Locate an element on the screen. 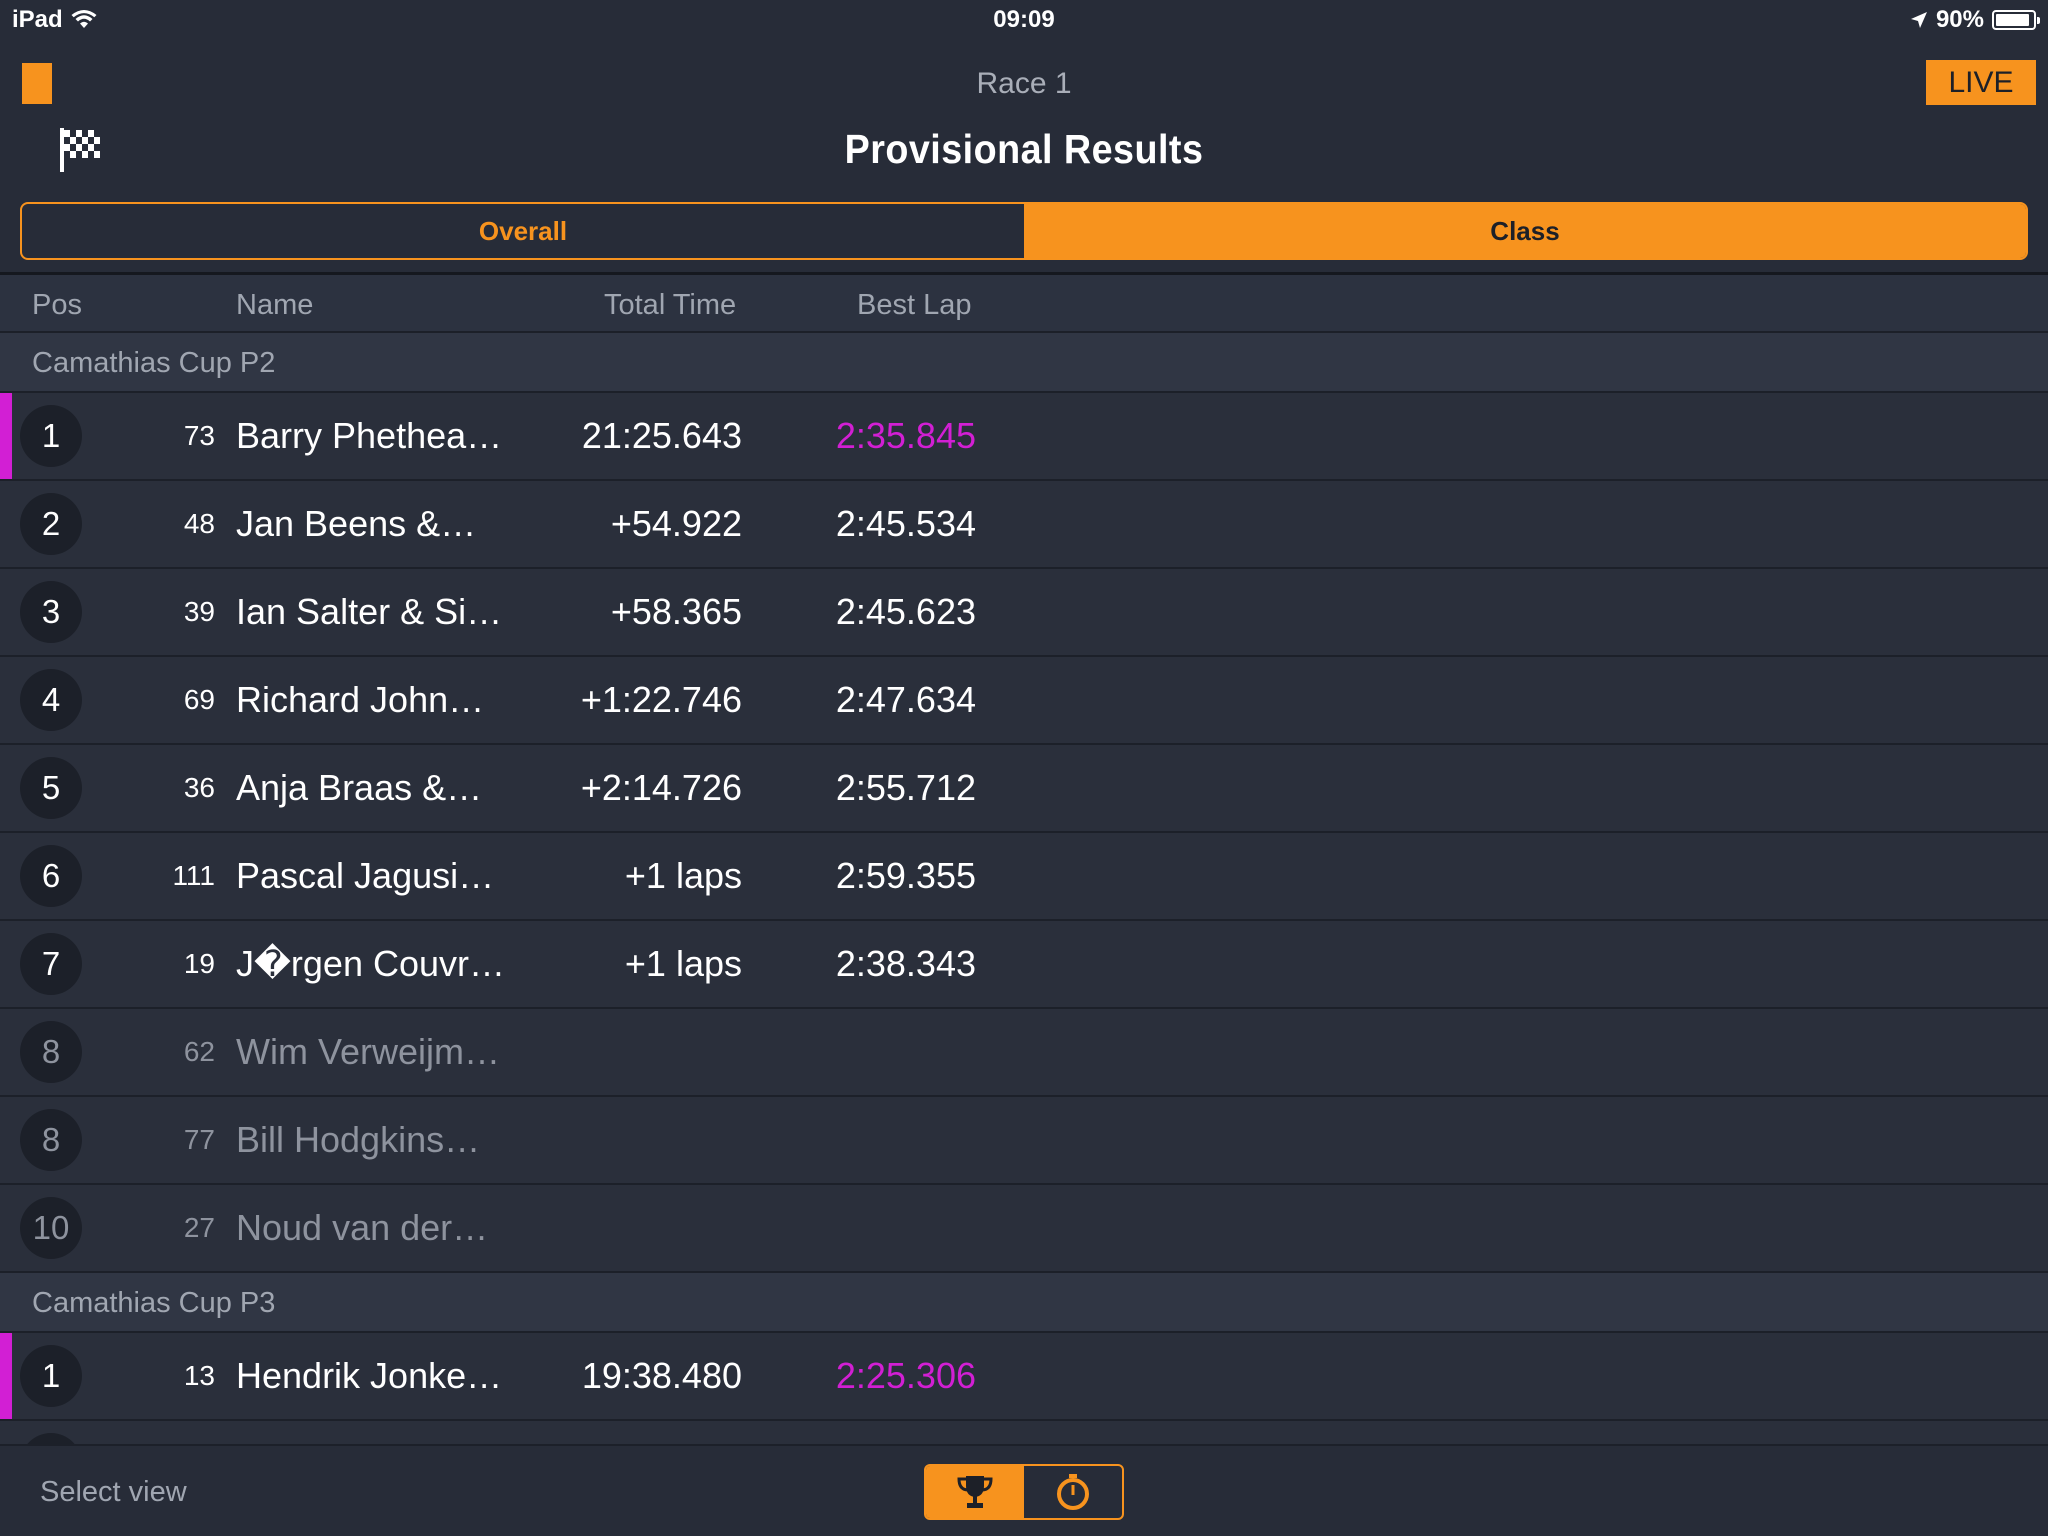 Image resolution: width=2048 pixels, height=1536 pixels. column-total-time: Total Time is located at coordinates (670, 305).